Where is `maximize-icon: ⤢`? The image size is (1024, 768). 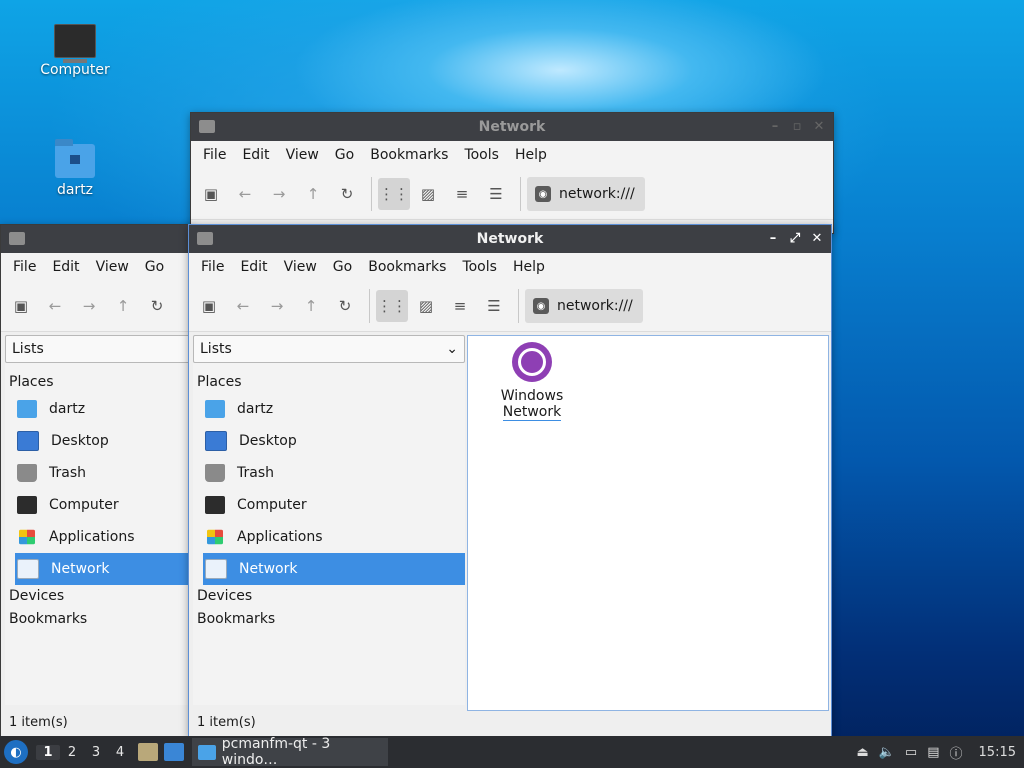 maximize-icon: ⤢ is located at coordinates (795, 238).